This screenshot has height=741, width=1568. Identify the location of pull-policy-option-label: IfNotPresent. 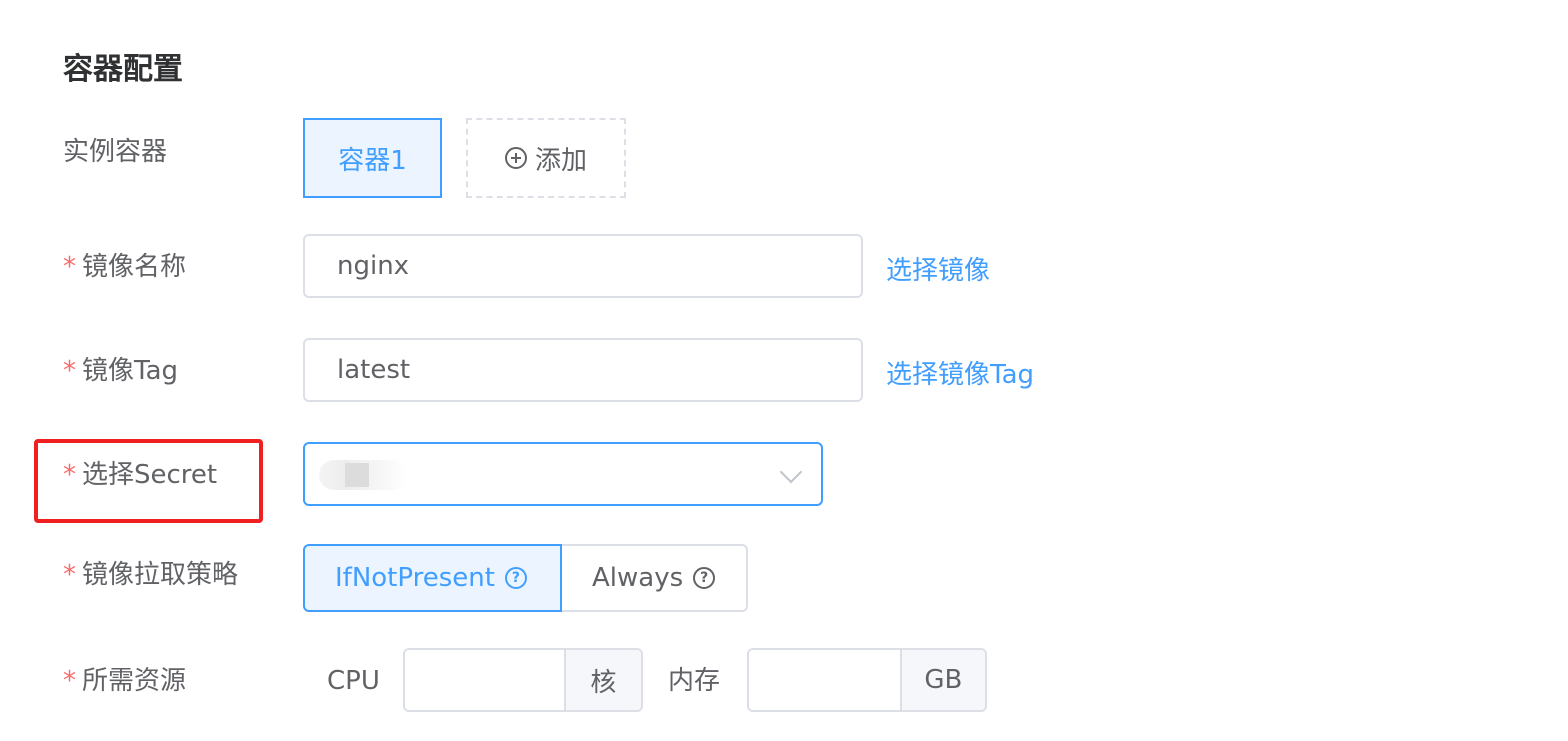
(415, 578).